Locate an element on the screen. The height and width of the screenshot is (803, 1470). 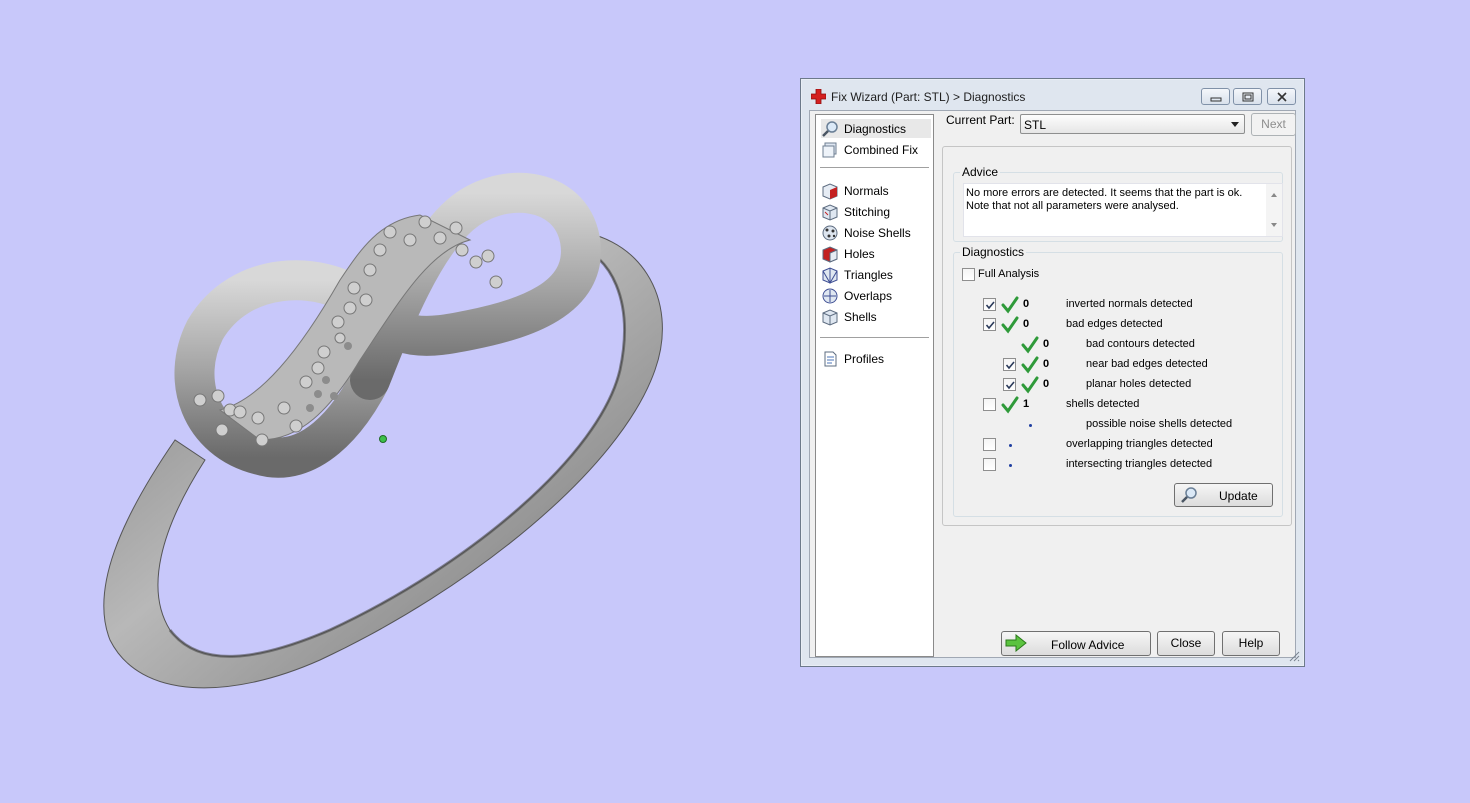
nav-item-normals: Normals is located at coordinates (876, 190).